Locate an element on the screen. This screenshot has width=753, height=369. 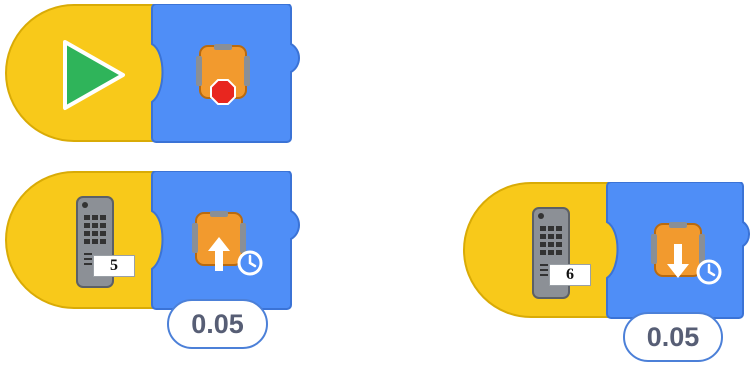
remote-key-badge: 5 is located at coordinates (114, 266).